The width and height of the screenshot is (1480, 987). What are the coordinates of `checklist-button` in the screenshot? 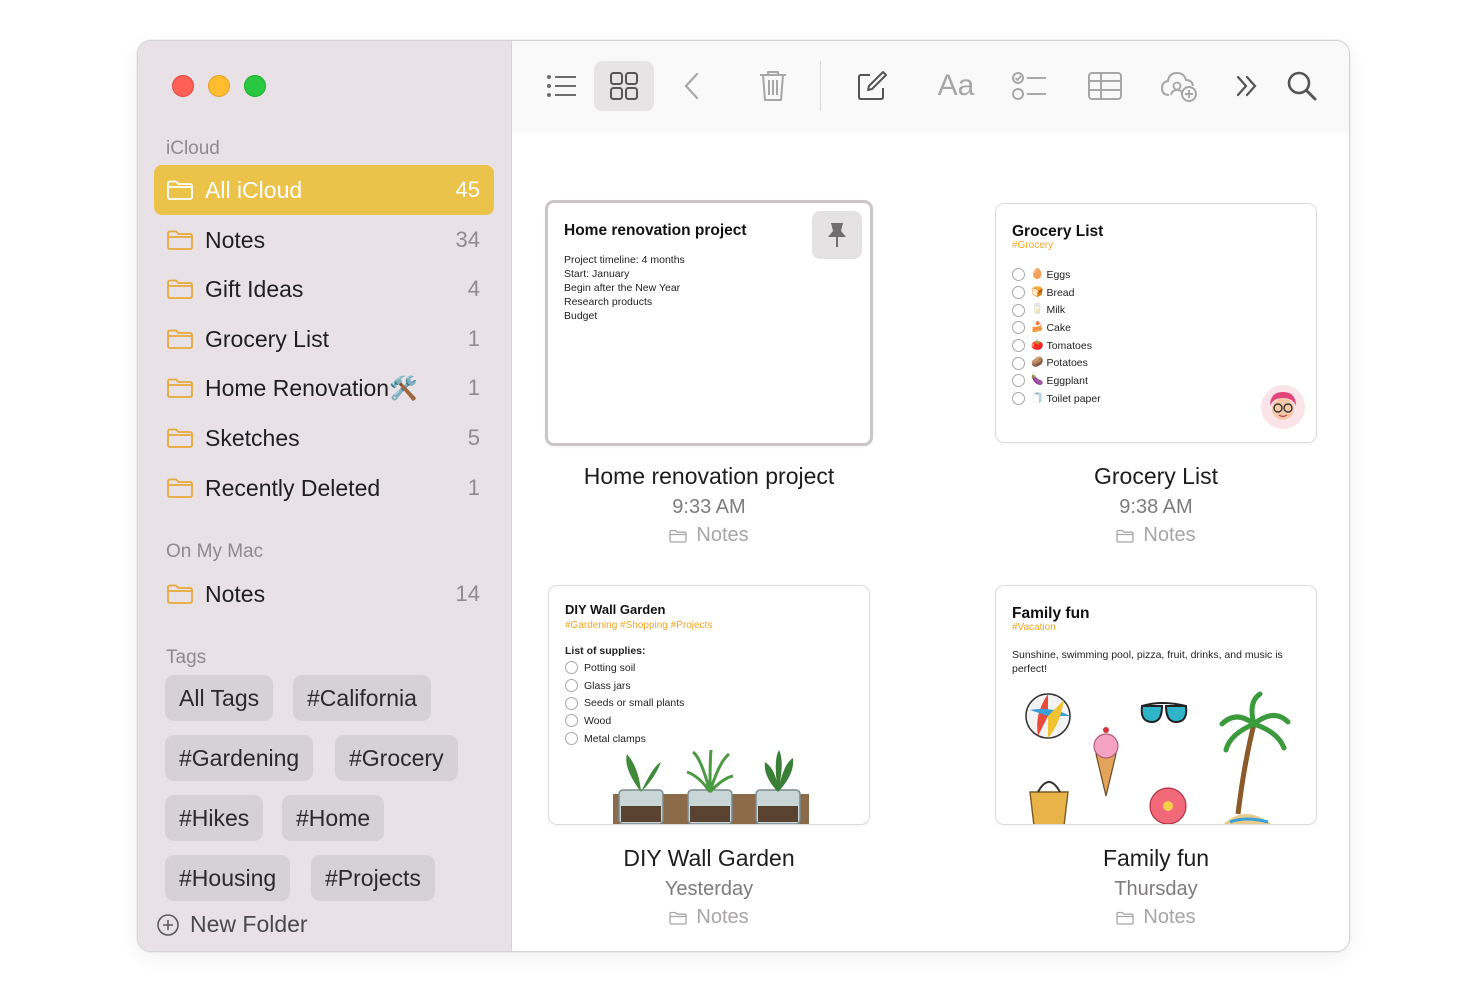 It's located at (1030, 86).